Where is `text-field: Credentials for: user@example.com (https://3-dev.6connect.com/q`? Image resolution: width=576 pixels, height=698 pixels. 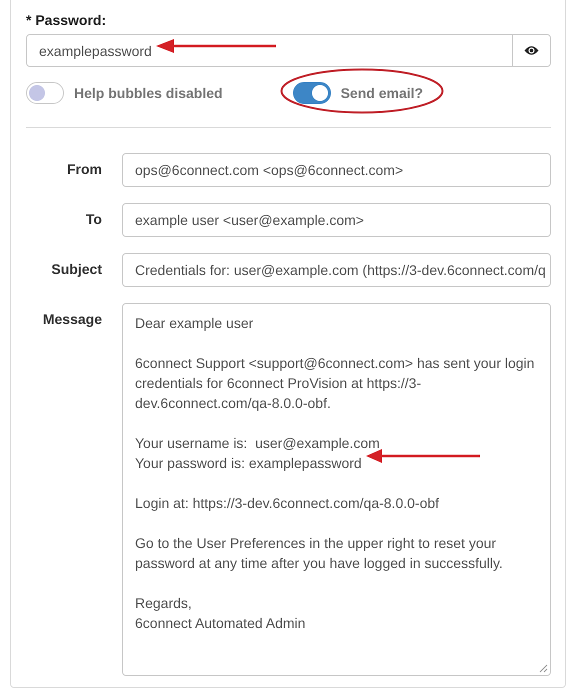 text-field: Credentials for: user@example.com (https://3-dev.6connect.com/q is located at coordinates (336, 270).